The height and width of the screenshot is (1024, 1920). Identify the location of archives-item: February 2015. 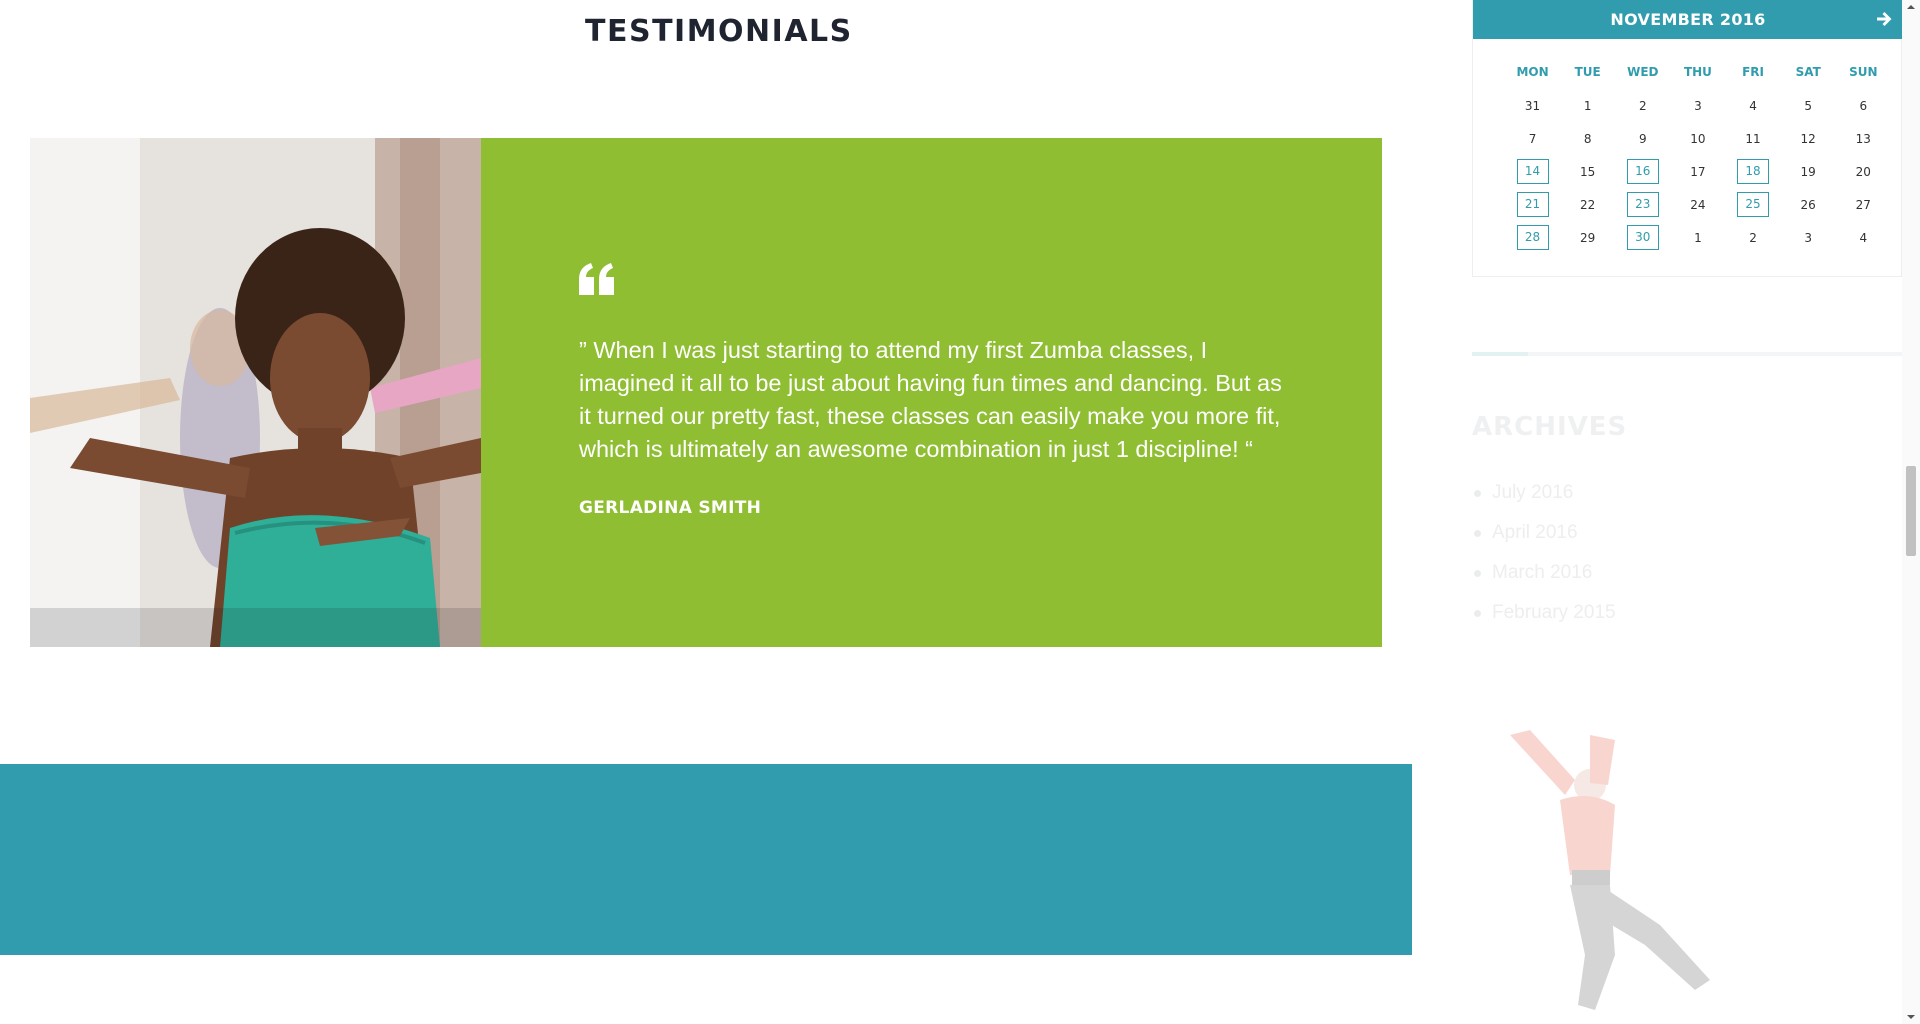
(1687, 622).